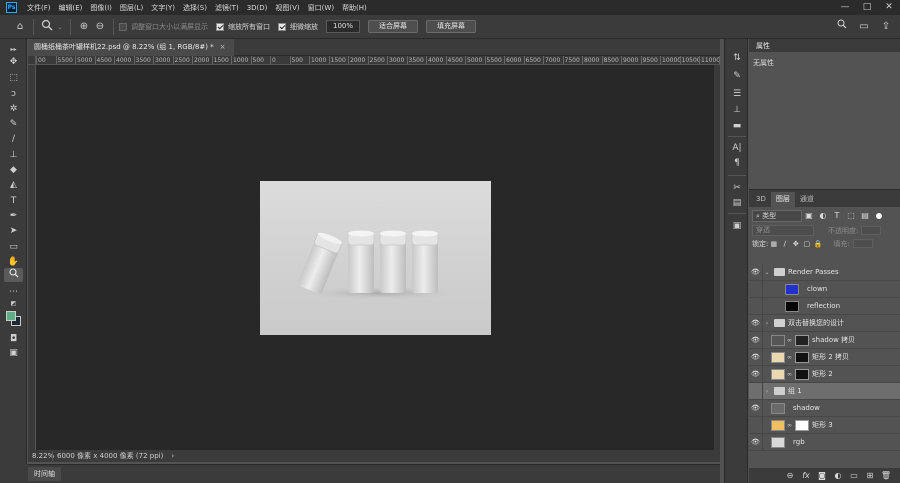 The width and height of the screenshot is (900, 483). Describe the element at coordinates (13, 78) in the screenshot. I see `marquee-tool-icon: ⬚` at that location.